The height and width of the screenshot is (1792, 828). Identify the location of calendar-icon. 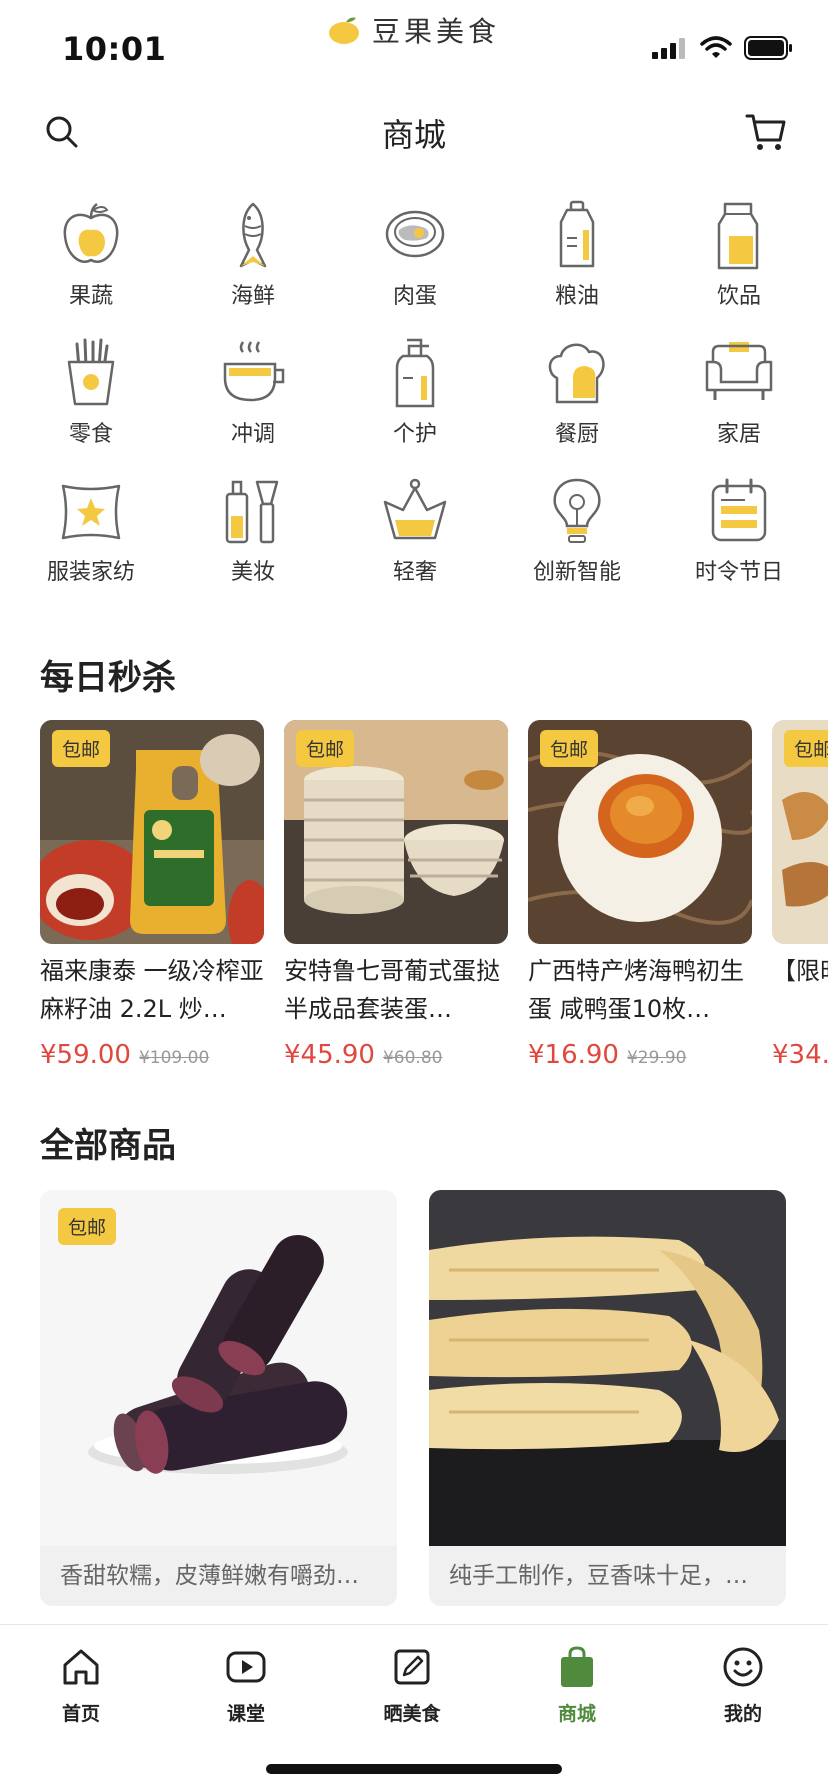
(739, 510).